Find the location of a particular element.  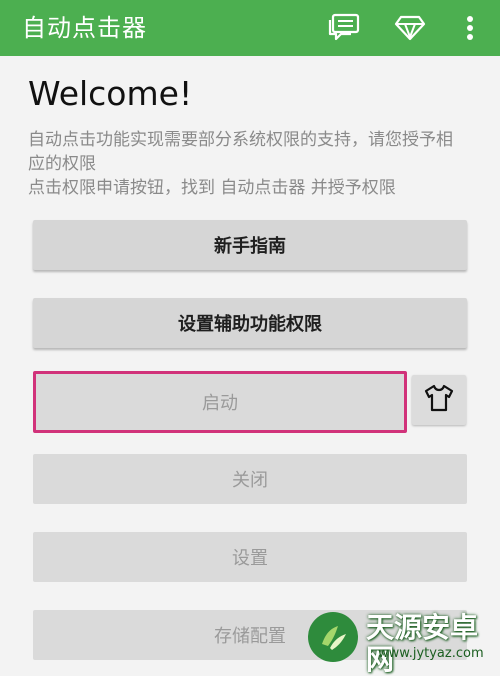

watermark-title: 天源安卓网 is located at coordinates (422, 643).